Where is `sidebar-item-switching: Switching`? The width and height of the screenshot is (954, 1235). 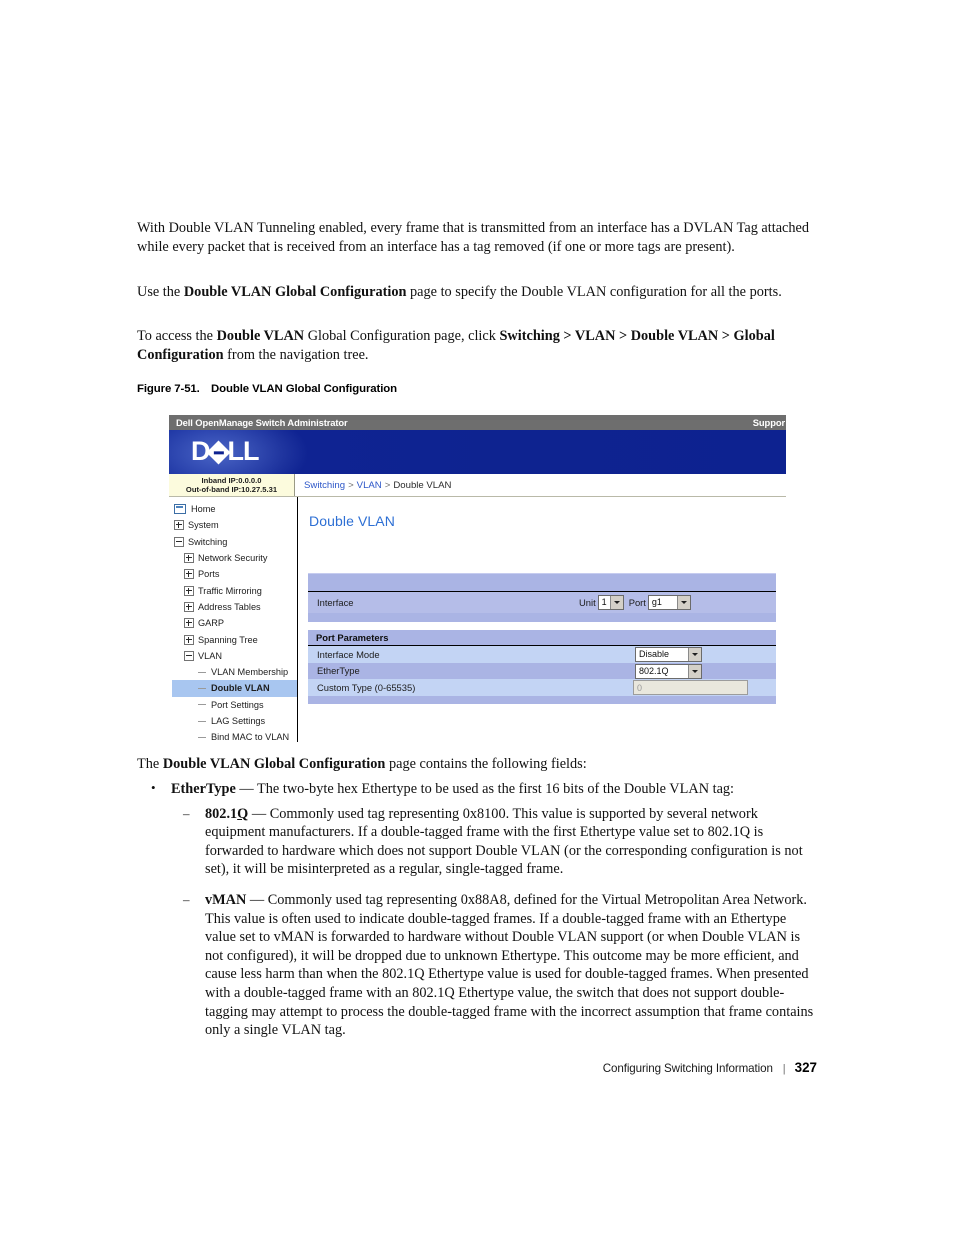 sidebar-item-switching: Switching is located at coordinates (234, 542).